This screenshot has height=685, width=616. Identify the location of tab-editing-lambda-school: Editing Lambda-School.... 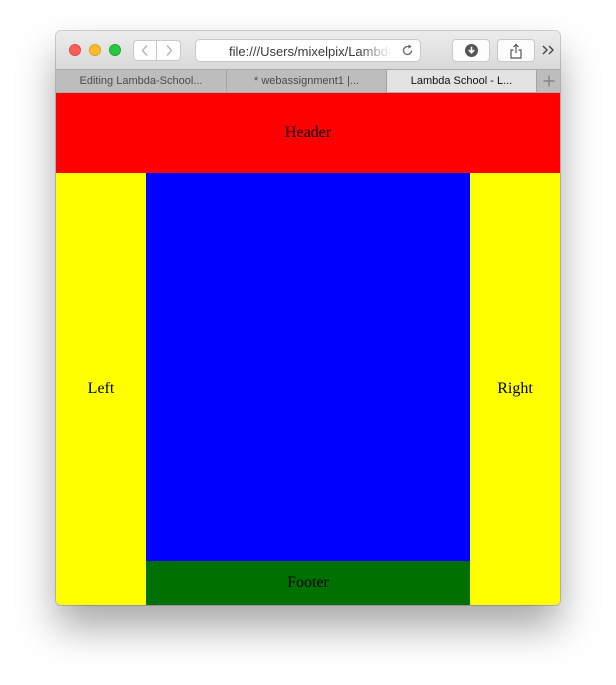
(141, 81).